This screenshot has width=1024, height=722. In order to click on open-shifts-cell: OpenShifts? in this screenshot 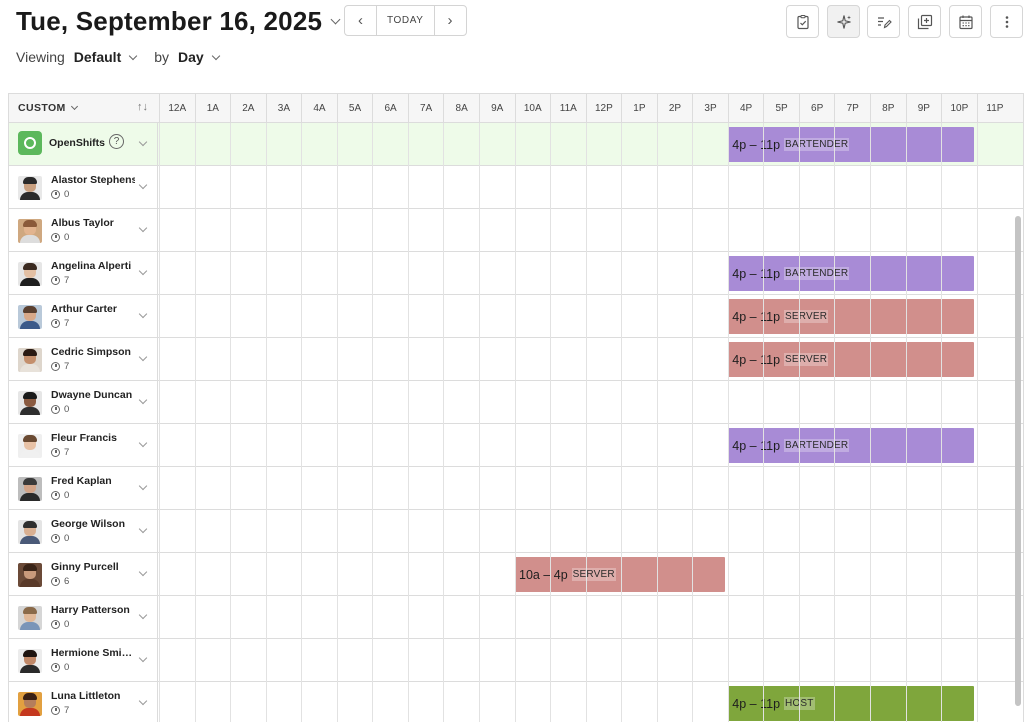, I will do `click(83, 144)`.